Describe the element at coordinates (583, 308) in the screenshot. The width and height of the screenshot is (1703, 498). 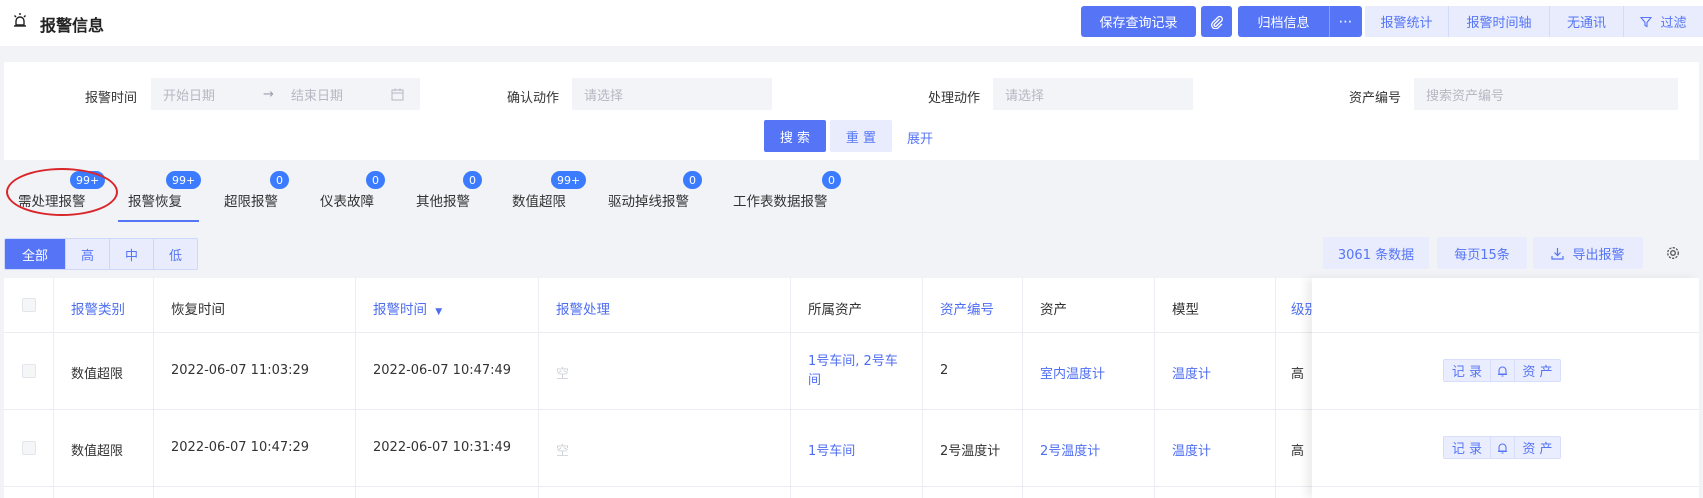
I see `col-header-handling: 报警处理` at that location.